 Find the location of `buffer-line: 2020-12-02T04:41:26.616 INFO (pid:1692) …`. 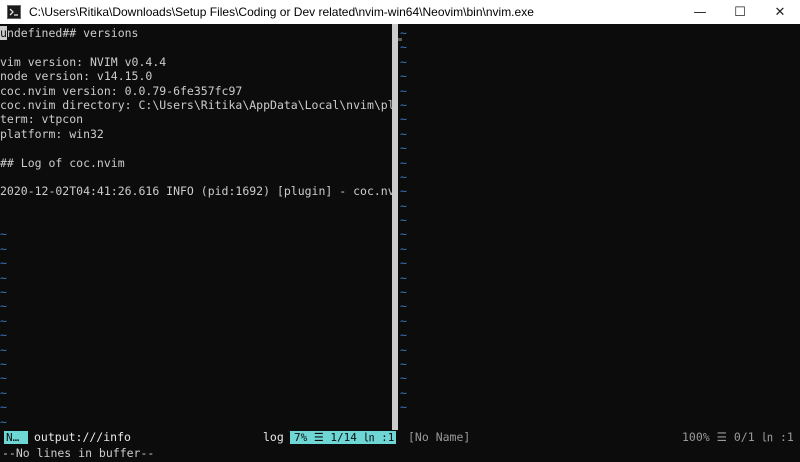

buffer-line: 2020-12-02T04:41:26.616 INFO (pid:1692) … is located at coordinates (196, 191).